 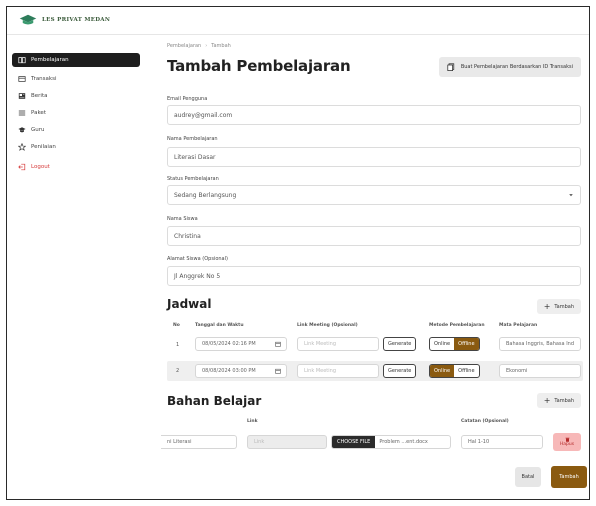 I want to click on datetime-input: 08/05/2024 02:16 PM, so click(x=241, y=344).